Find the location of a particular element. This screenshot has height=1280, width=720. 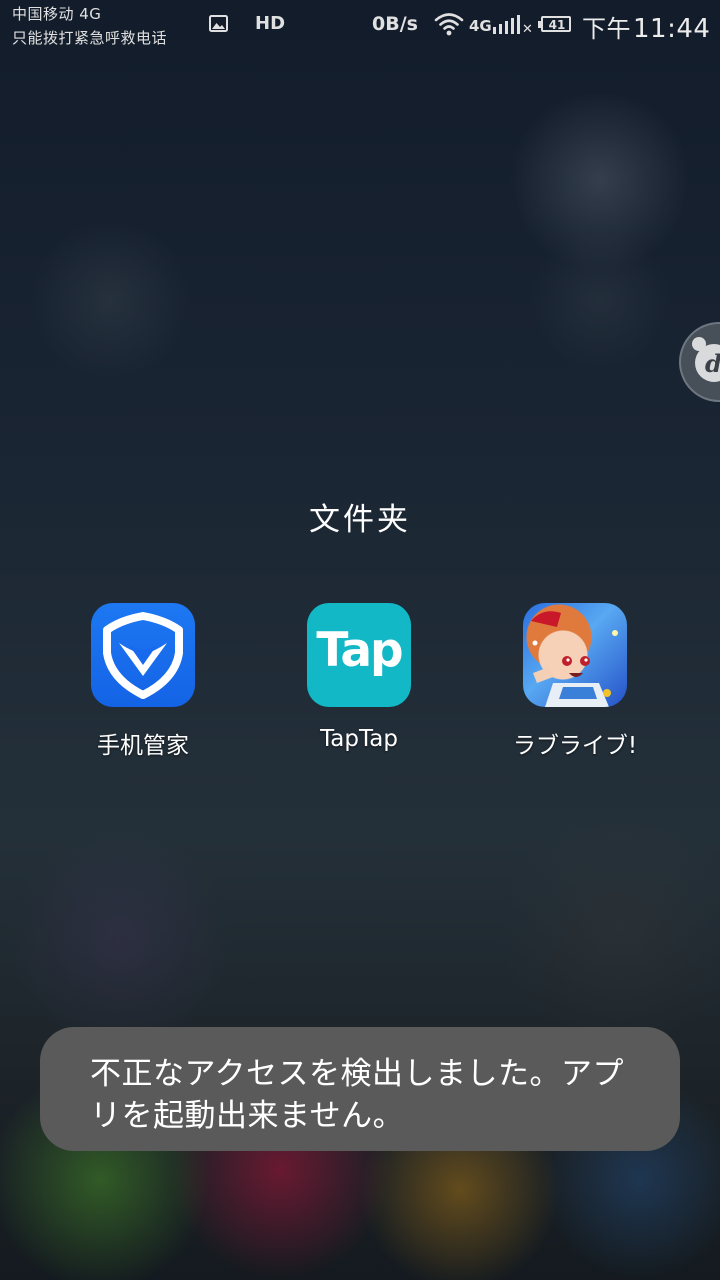

shield-icon is located at coordinates (143, 655).